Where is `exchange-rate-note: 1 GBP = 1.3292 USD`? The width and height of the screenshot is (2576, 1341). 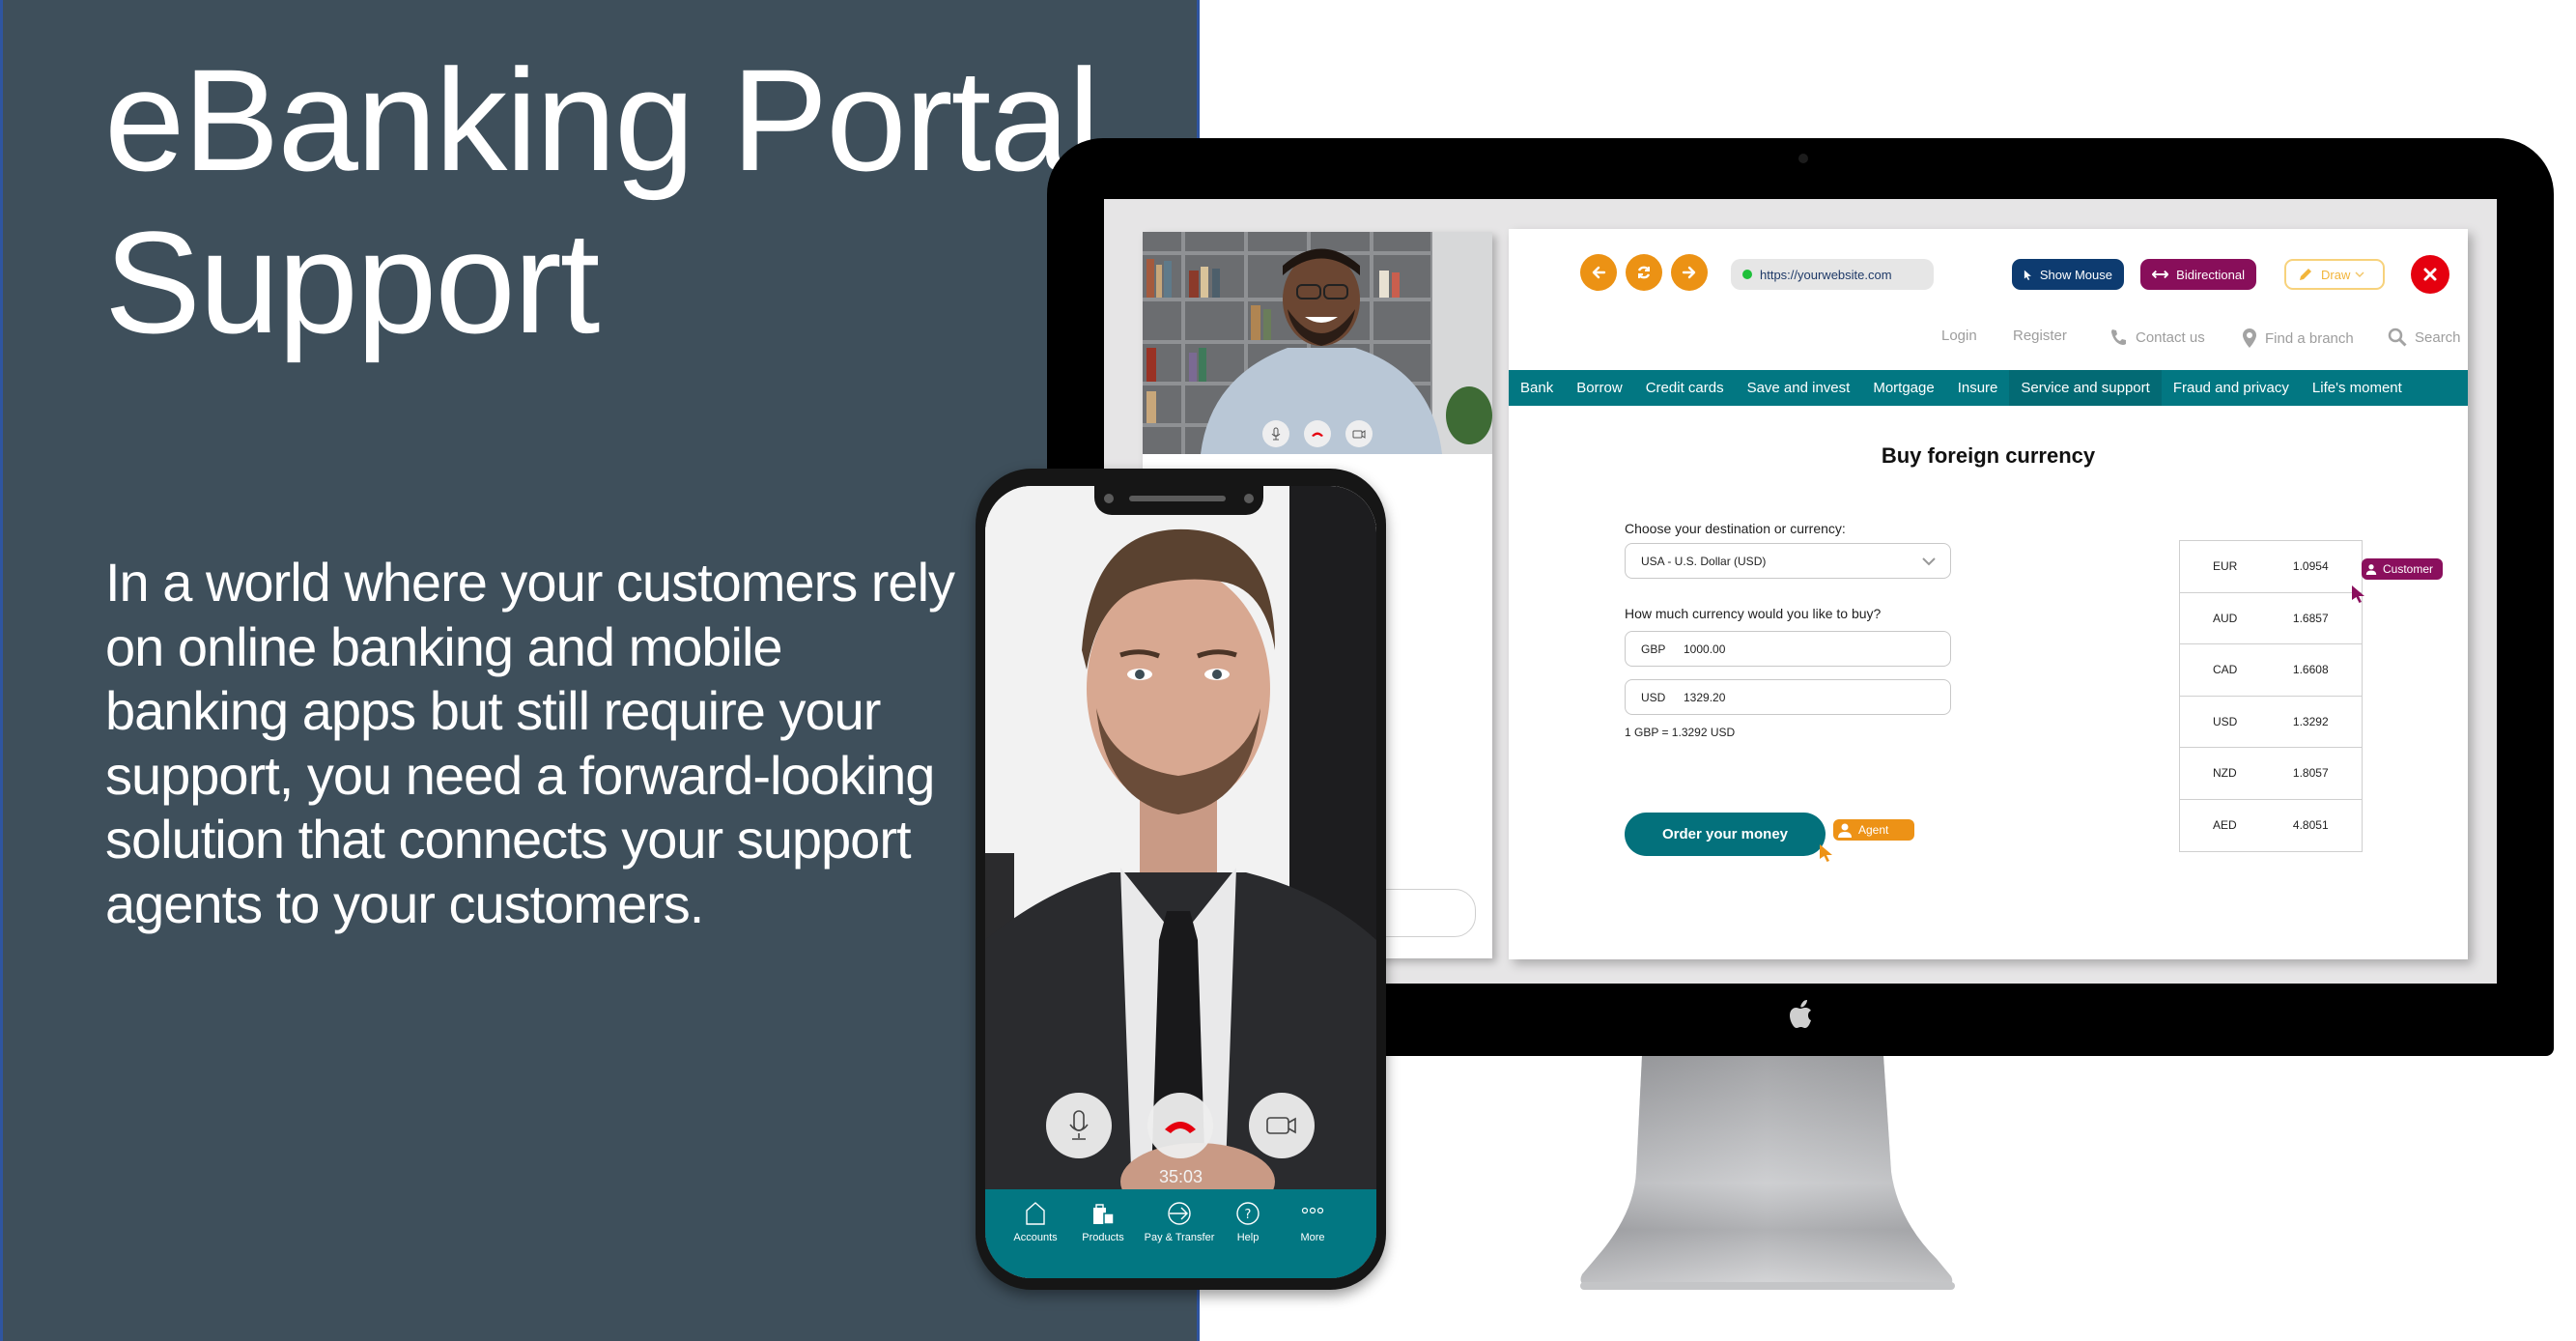 exchange-rate-note: 1 GBP = 1.3292 USD is located at coordinates (1680, 732).